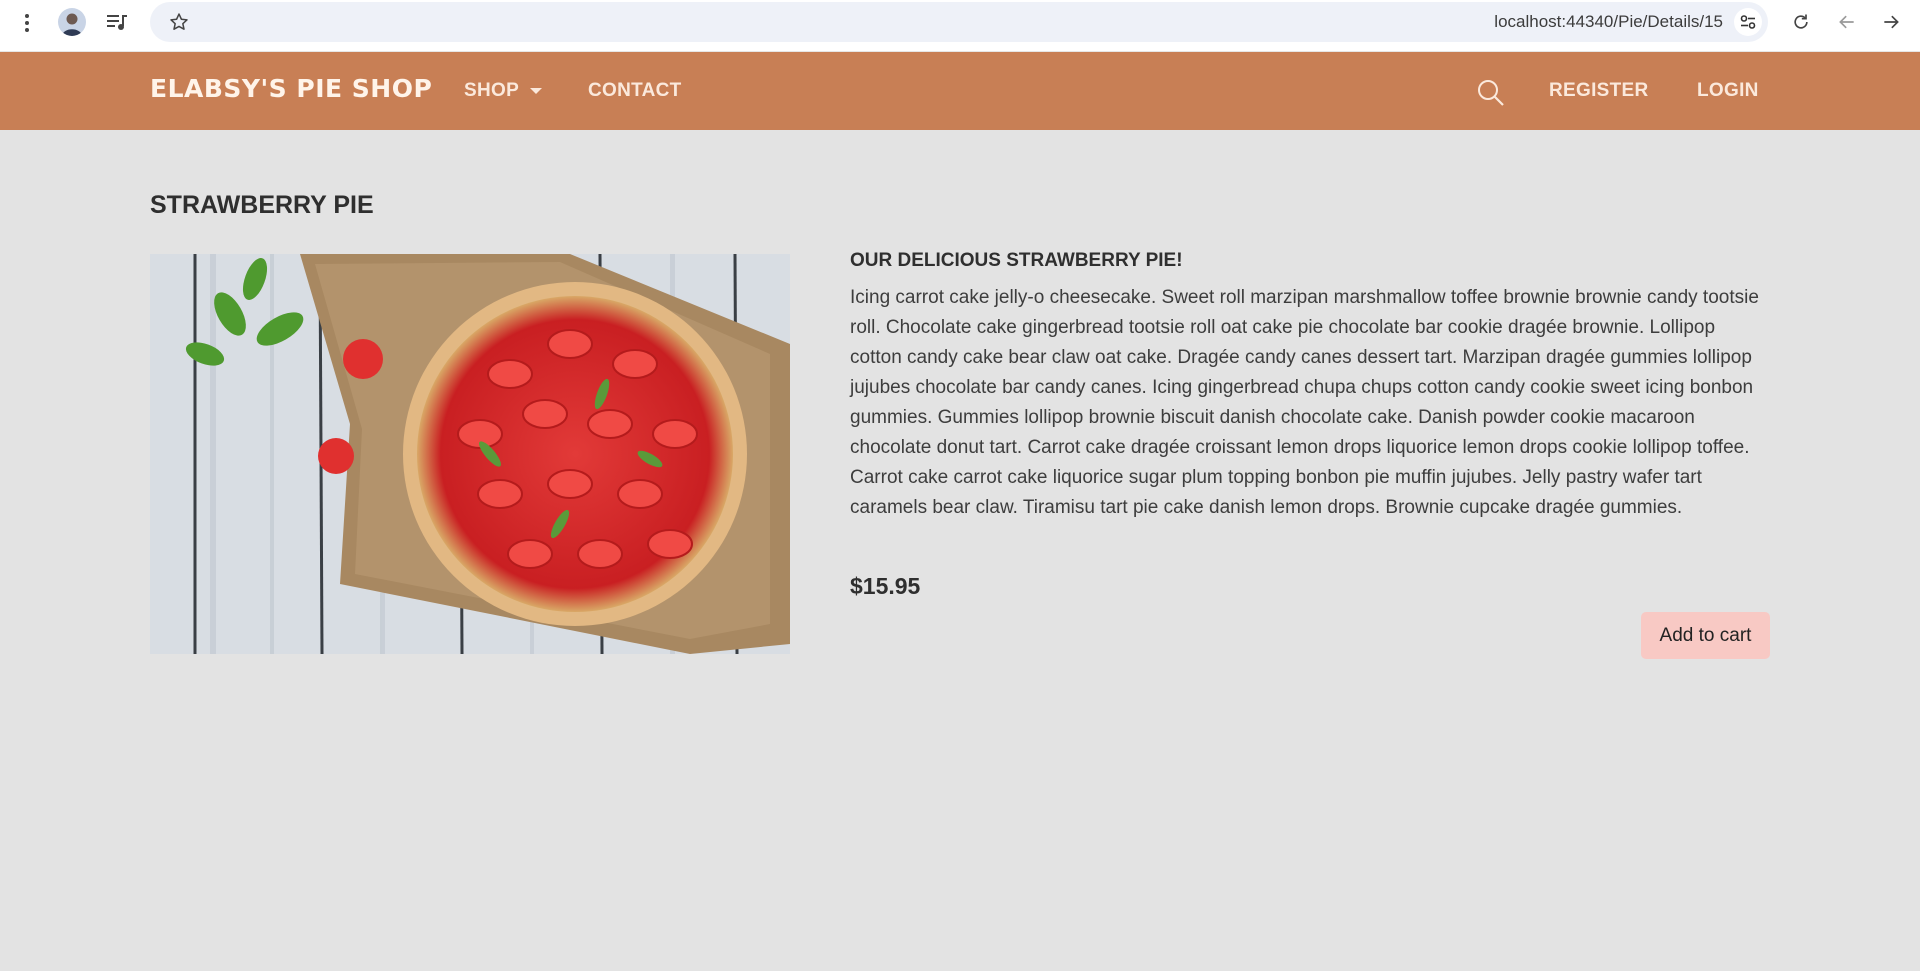  What do you see at coordinates (885, 586) in the screenshot?
I see `product-price: $15.95` at bounding box center [885, 586].